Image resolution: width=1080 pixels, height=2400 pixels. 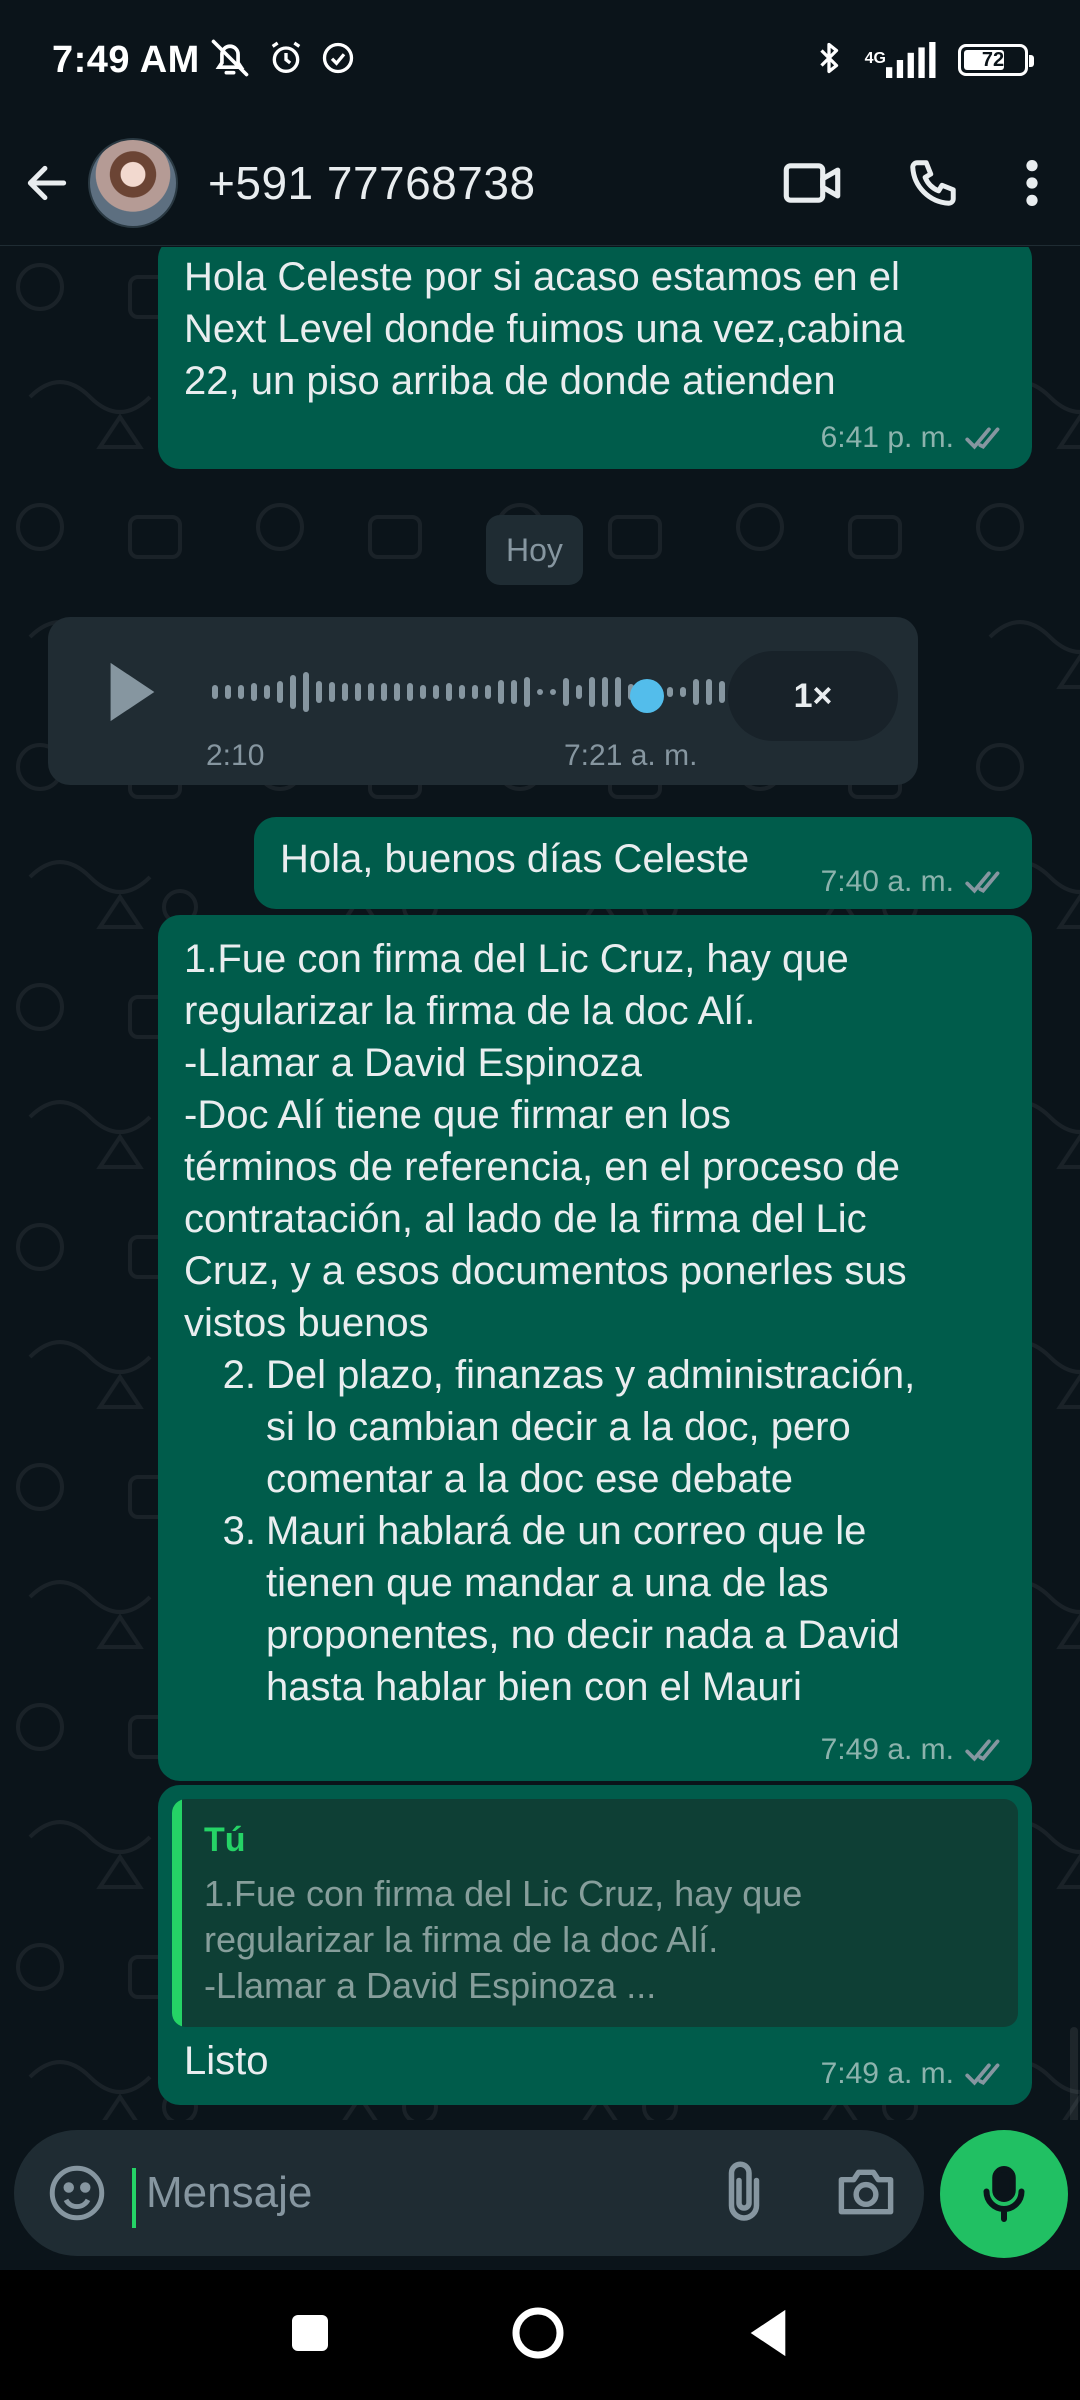 I want to click on chat-header: +591 77768738, so click(x=540, y=183).